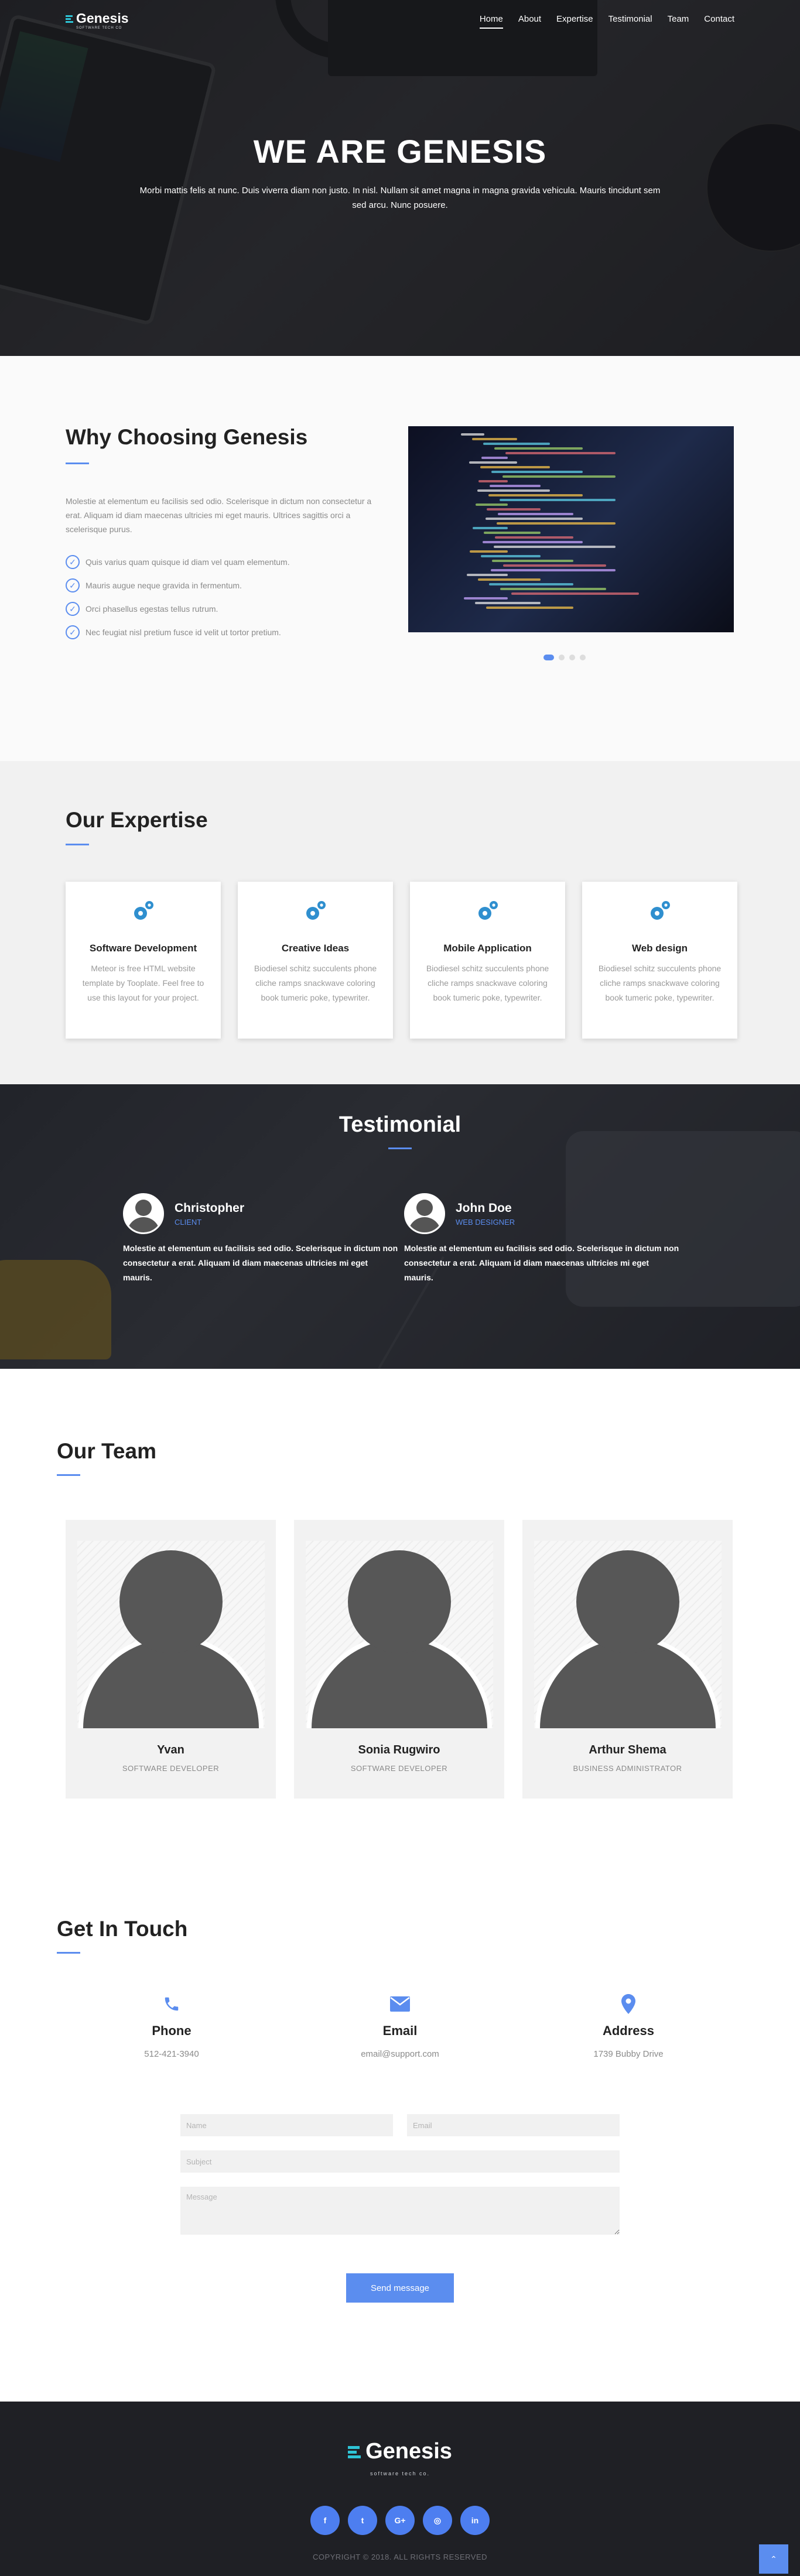  Describe the element at coordinates (316, 911) in the screenshot. I see `gears-icon` at that location.